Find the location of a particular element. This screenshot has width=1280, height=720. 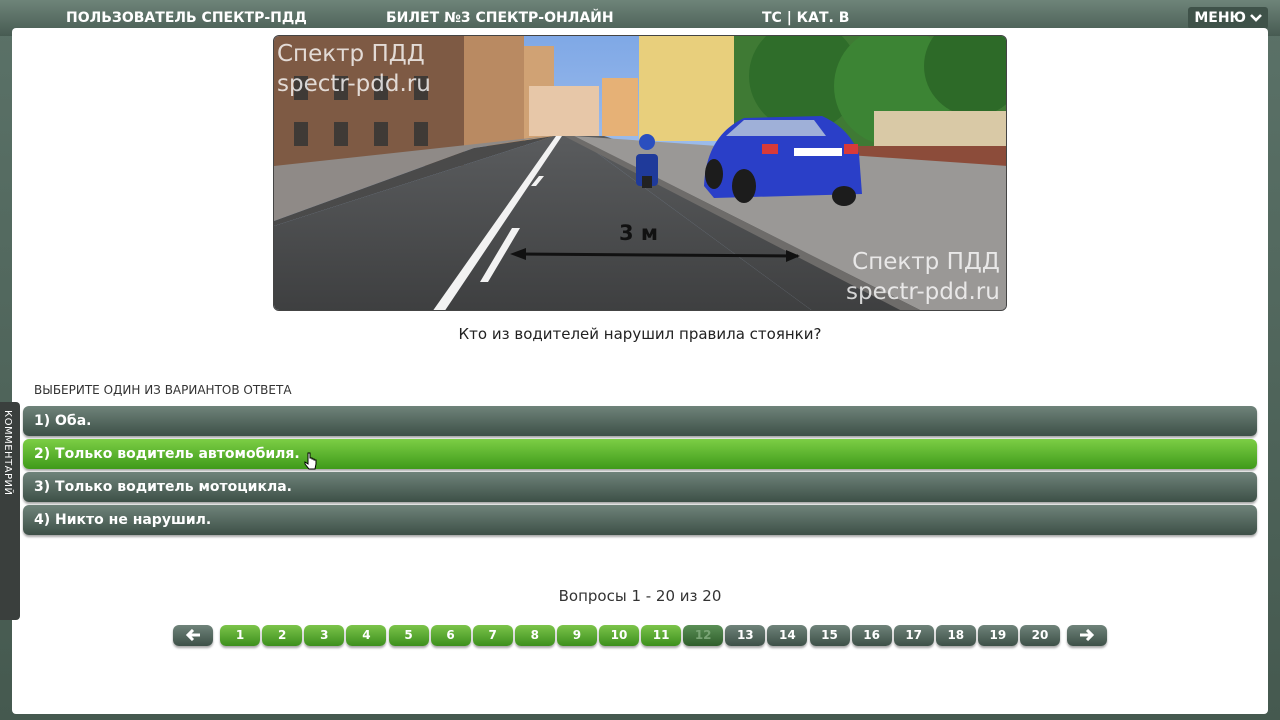

page-button-9: 9 is located at coordinates (576, 635).